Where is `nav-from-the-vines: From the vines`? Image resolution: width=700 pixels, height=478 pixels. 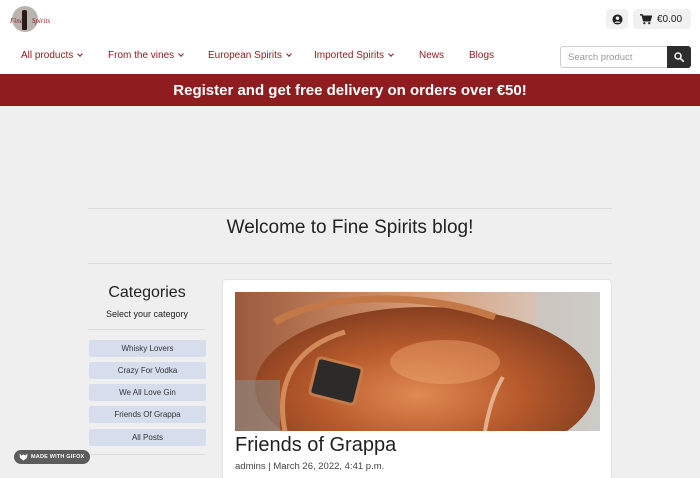
nav-from-the-vines: From the vines is located at coordinates (146, 55).